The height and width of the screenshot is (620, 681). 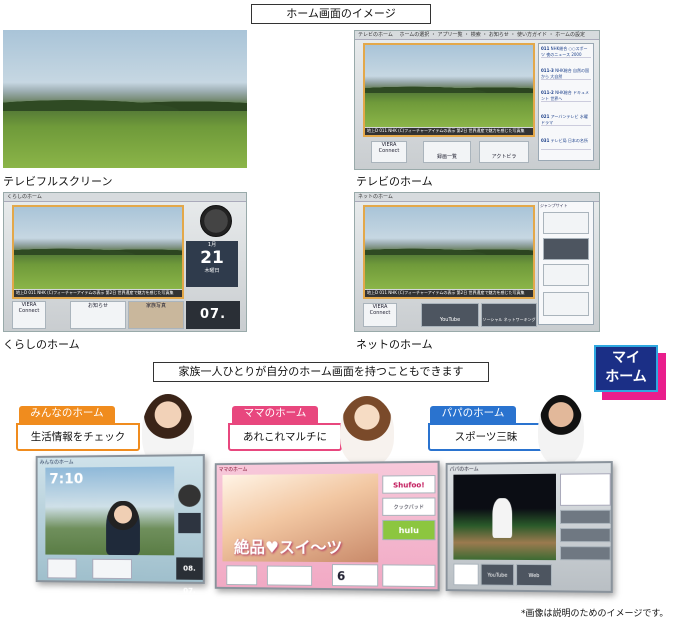 I want to click on caption-fullscreen: テレビフルスクリーン, so click(x=58, y=181).